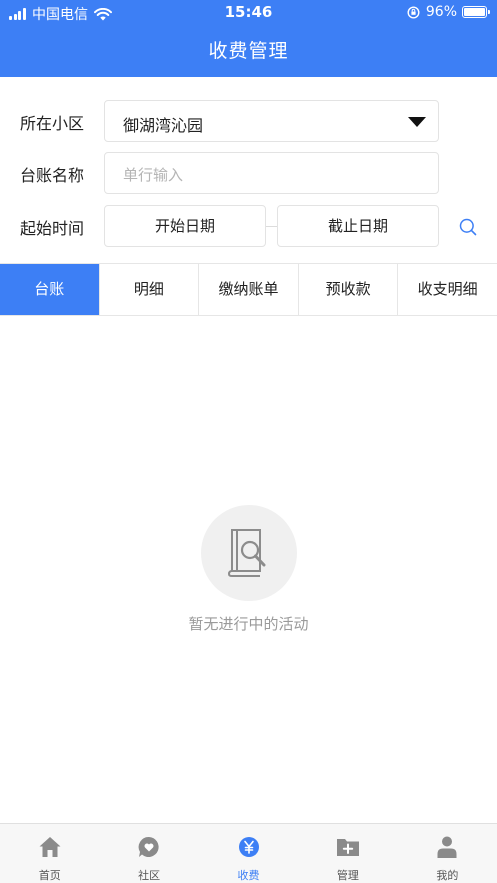  I want to click on end-date-button: 截止日期, so click(358, 226).